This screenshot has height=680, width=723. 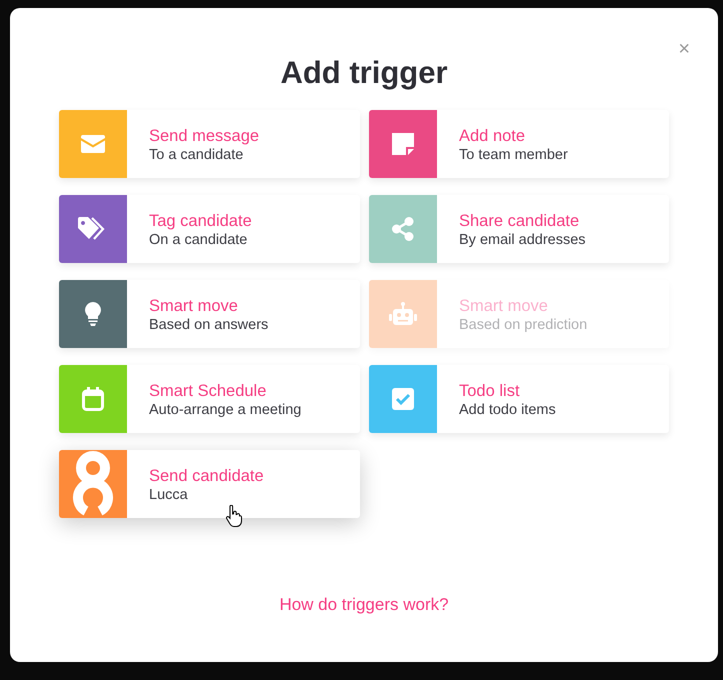 I want to click on robot-icon, so click(x=403, y=314).